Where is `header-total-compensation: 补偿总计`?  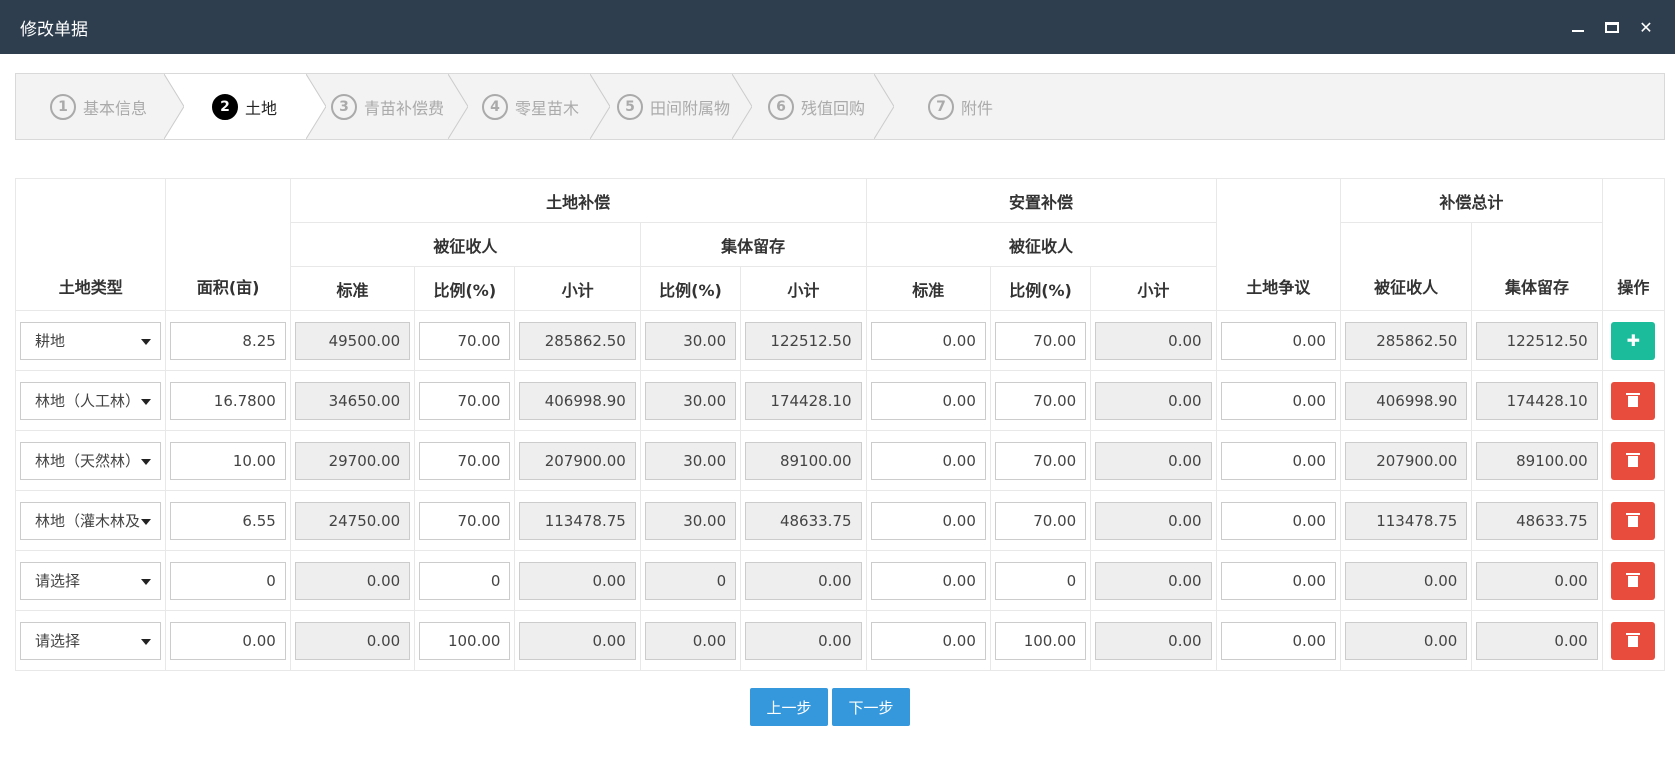
header-total-compensation: 补偿总计 is located at coordinates (1471, 200).